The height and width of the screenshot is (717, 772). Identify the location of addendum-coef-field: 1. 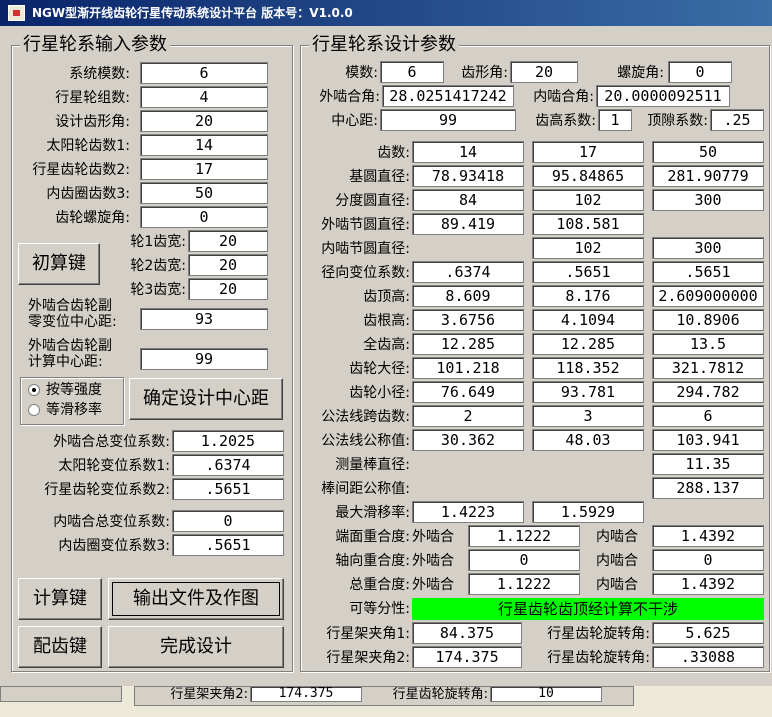
(615, 120).